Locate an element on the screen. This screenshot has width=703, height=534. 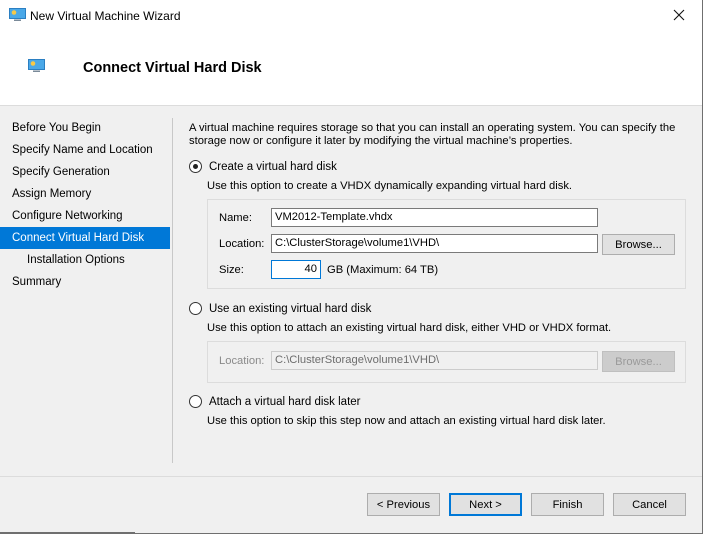
existing-location-input is located at coordinates (434, 360).